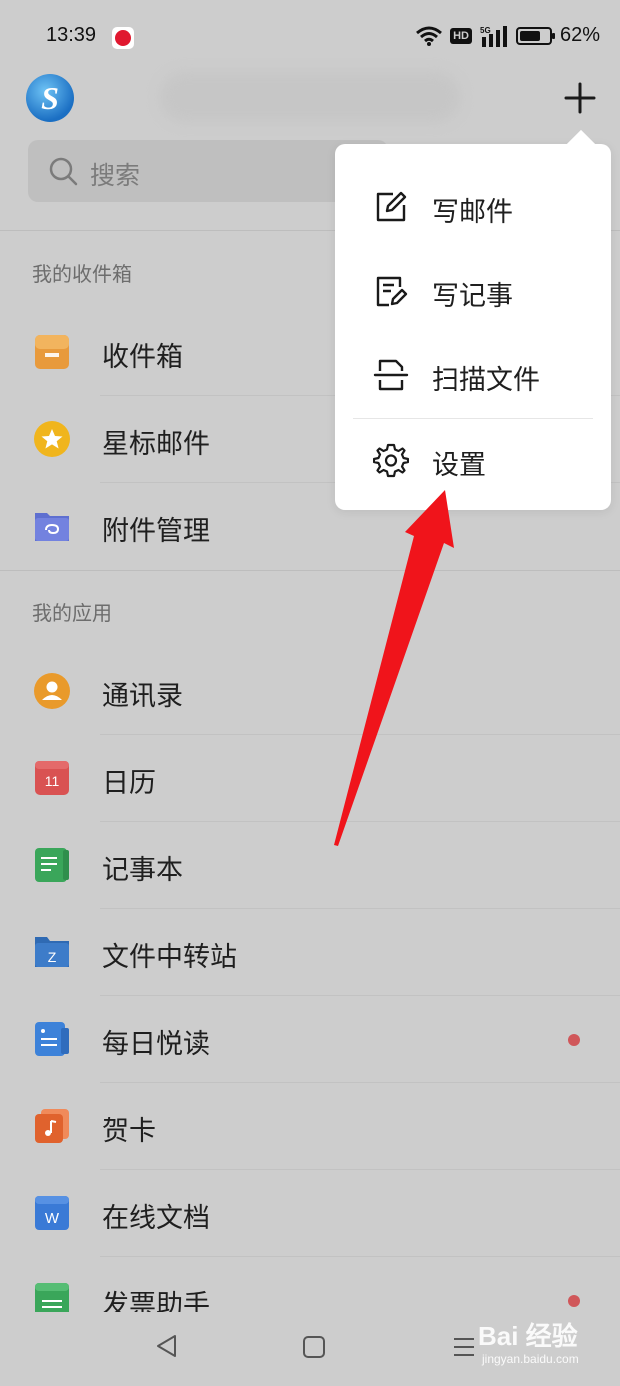  I want to click on app-item-label: 贺卡, so click(129, 1131).